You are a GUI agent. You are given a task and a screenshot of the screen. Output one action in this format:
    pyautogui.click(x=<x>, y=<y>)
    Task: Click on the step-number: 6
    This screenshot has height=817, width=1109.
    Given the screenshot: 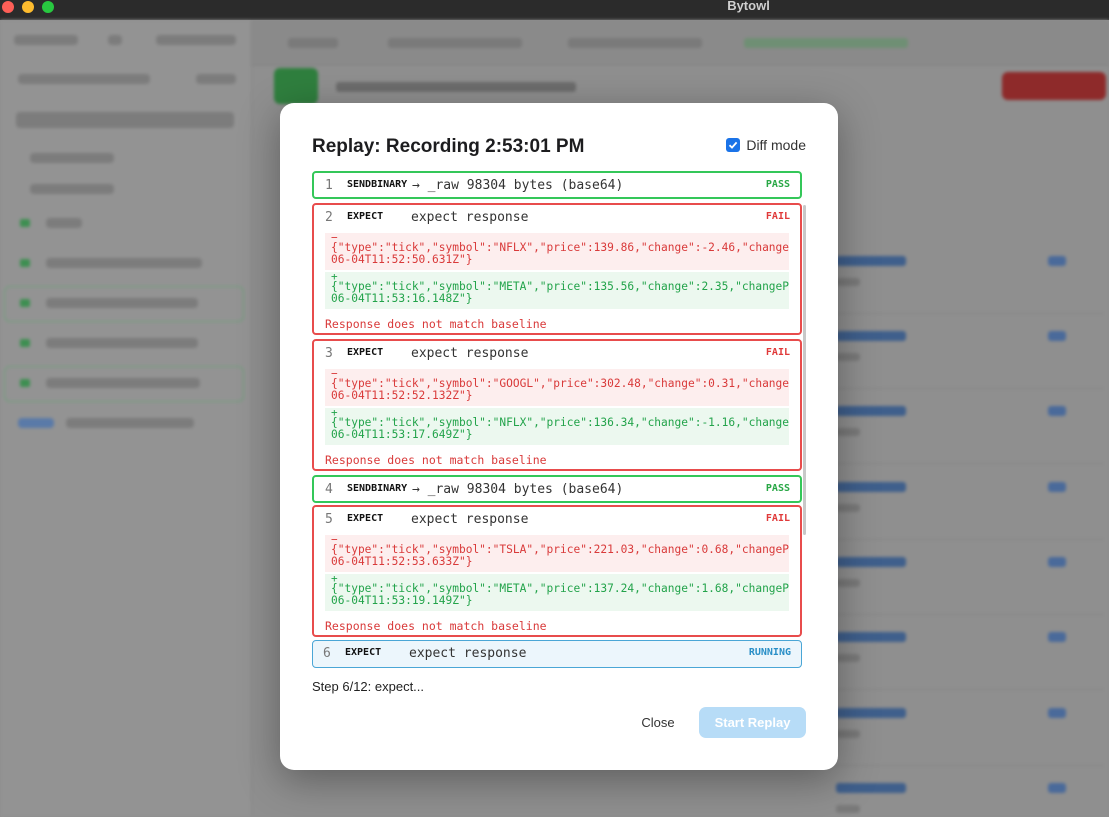 What is the action you would take?
    pyautogui.click(x=327, y=653)
    